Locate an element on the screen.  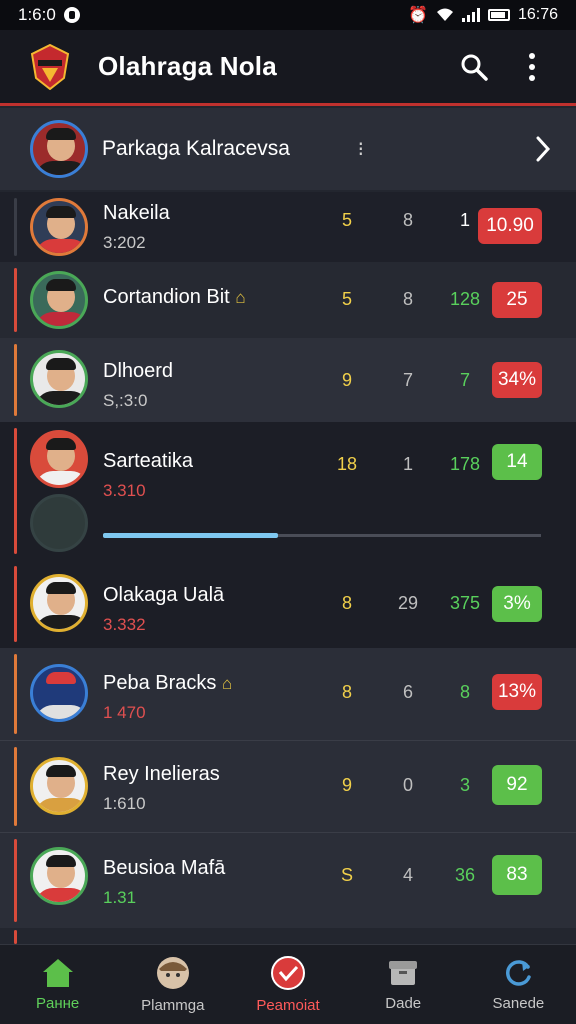
player-row-partial is located at coordinates (288, 936).